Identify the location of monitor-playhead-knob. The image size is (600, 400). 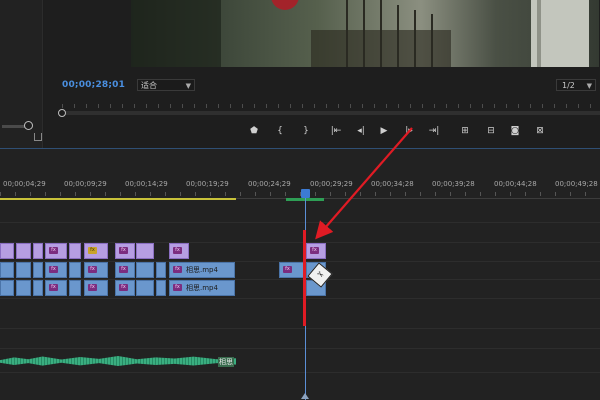
(62, 113).